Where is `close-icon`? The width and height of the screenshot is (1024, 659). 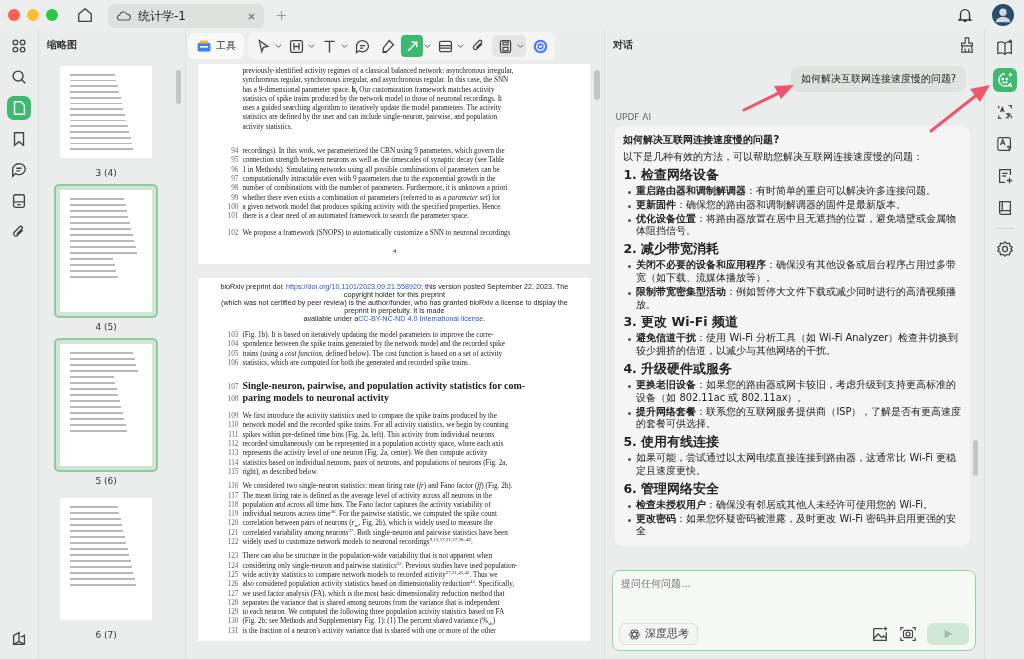 close-icon is located at coordinates (251, 16).